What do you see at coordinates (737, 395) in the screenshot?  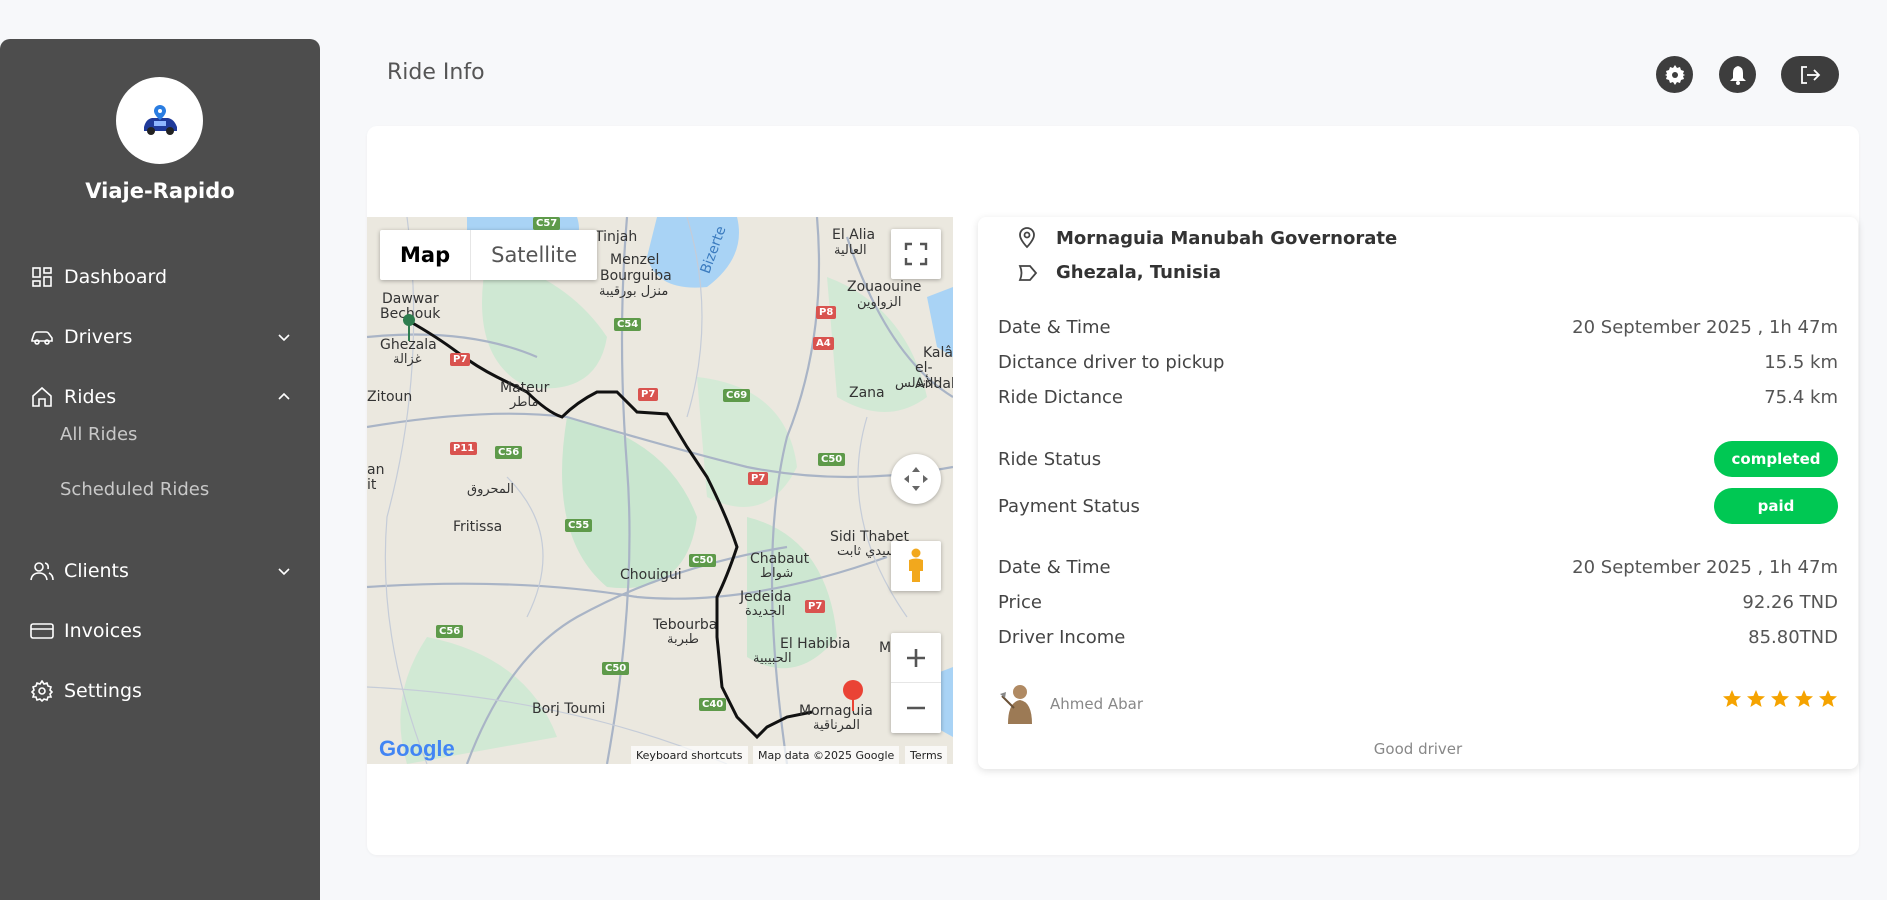 I see `road-shield: C69` at bounding box center [737, 395].